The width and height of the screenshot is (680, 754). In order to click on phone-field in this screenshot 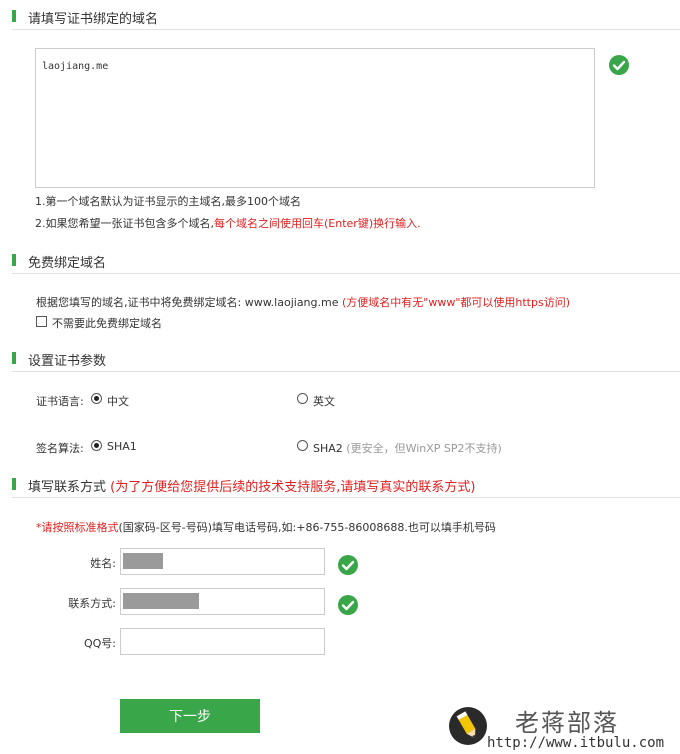, I will do `click(222, 601)`.